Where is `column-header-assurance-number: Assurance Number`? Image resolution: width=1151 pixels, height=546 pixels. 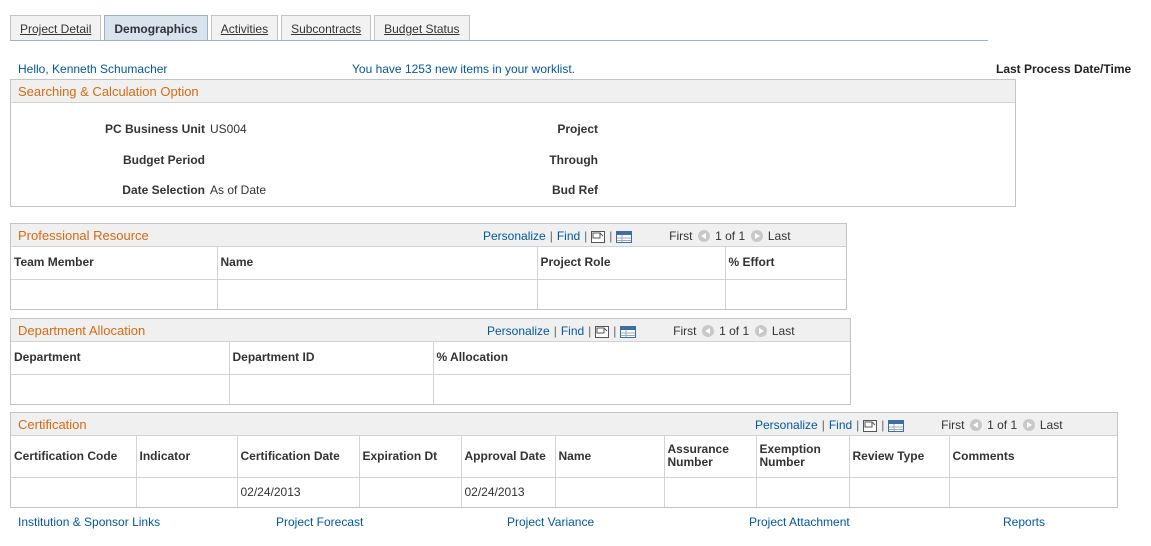 column-header-assurance-number: Assurance Number is located at coordinates (710, 457).